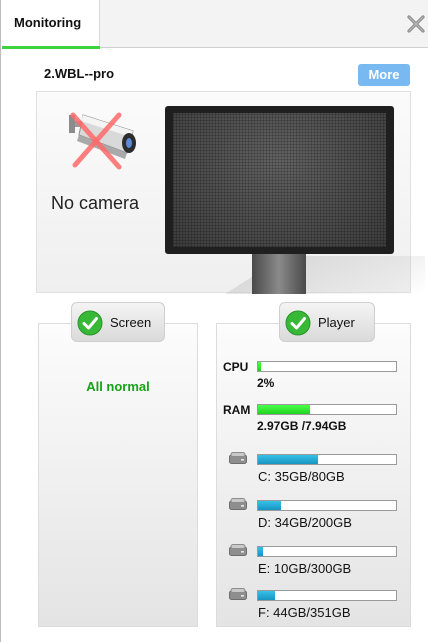  What do you see at coordinates (327, 366) in the screenshot?
I see `cpu-bar` at bounding box center [327, 366].